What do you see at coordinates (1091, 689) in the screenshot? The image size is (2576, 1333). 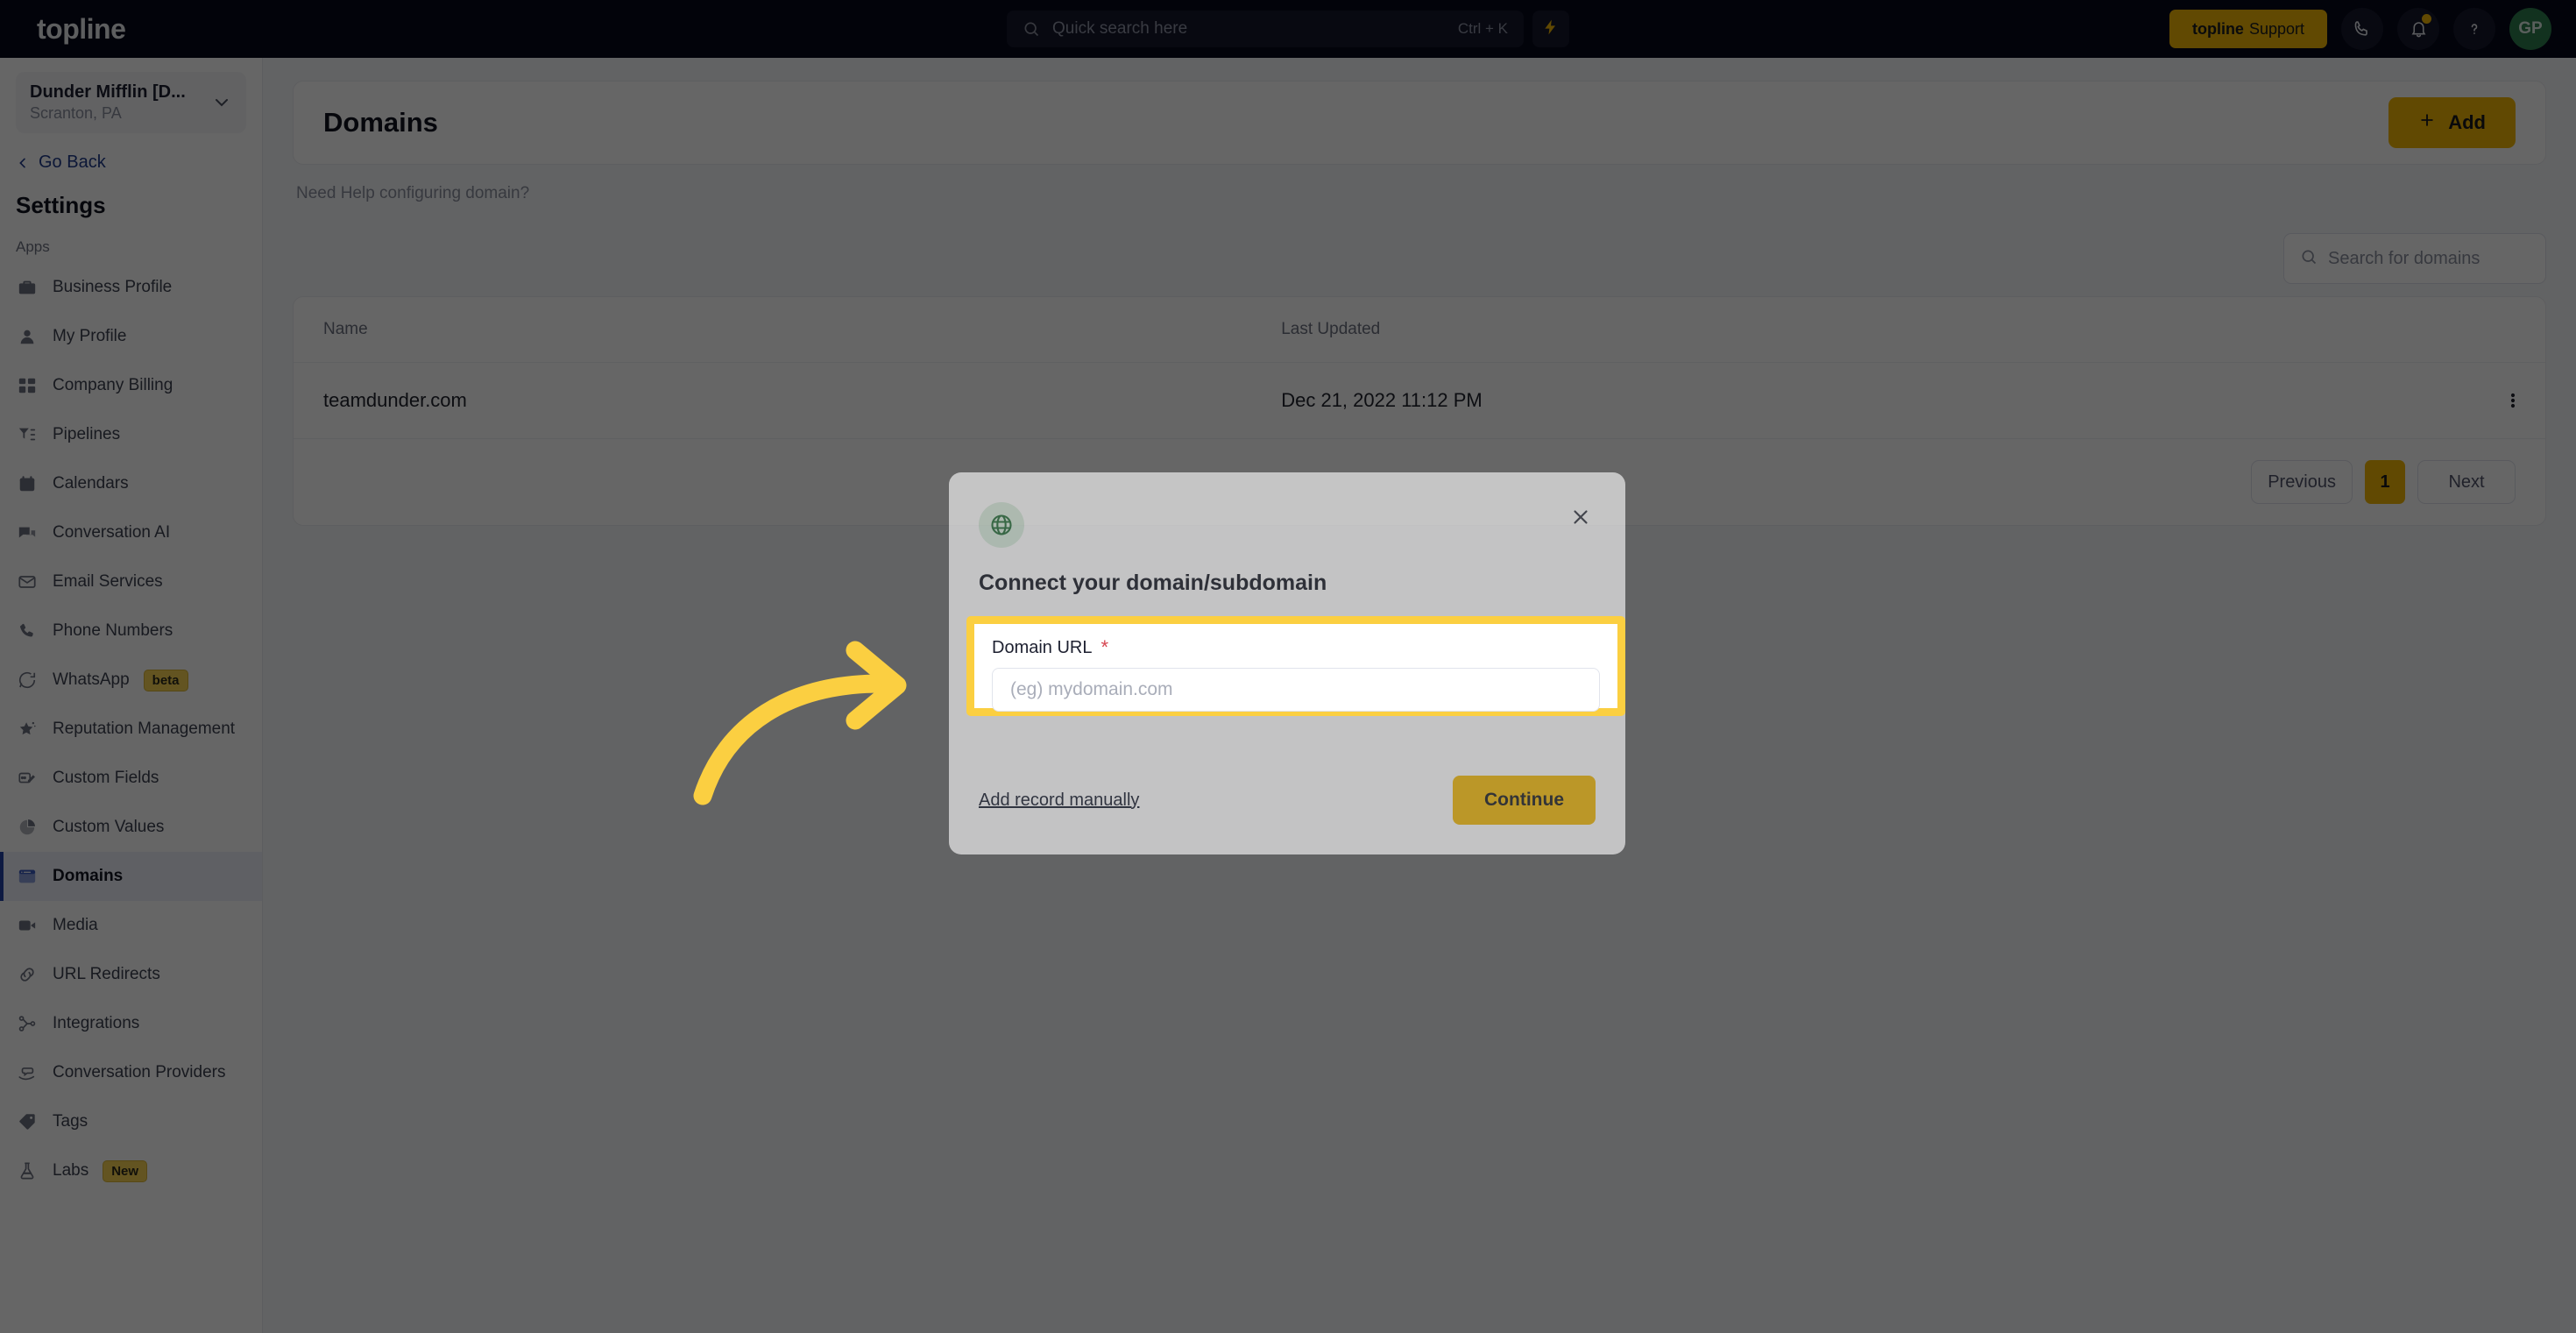 I see `domain-url-placeholder: (eg) mydomain.com` at bounding box center [1091, 689].